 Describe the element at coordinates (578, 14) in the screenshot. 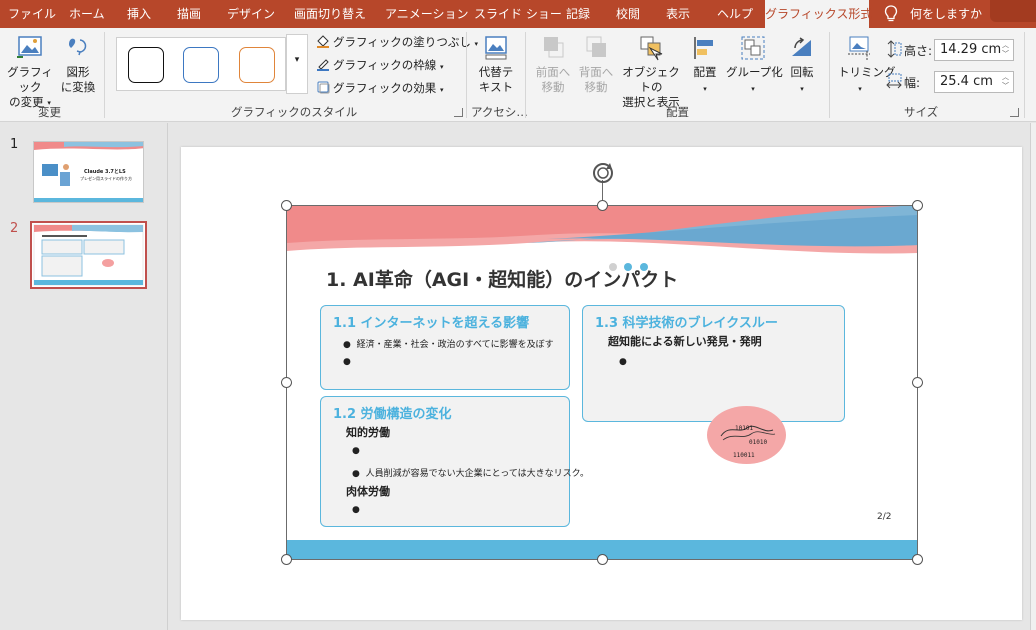

I see `tab-record: 記録` at that location.